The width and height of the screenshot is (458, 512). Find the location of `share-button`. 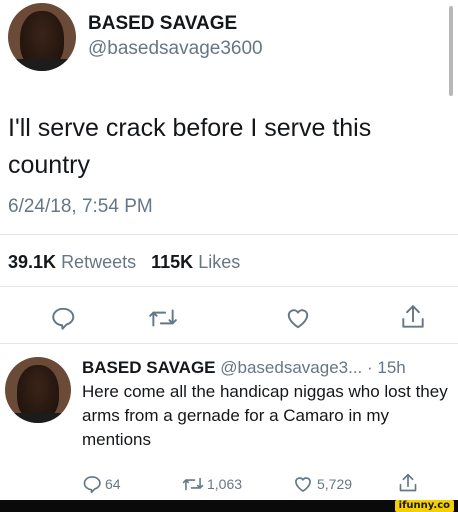

share-button is located at coordinates (413, 317).